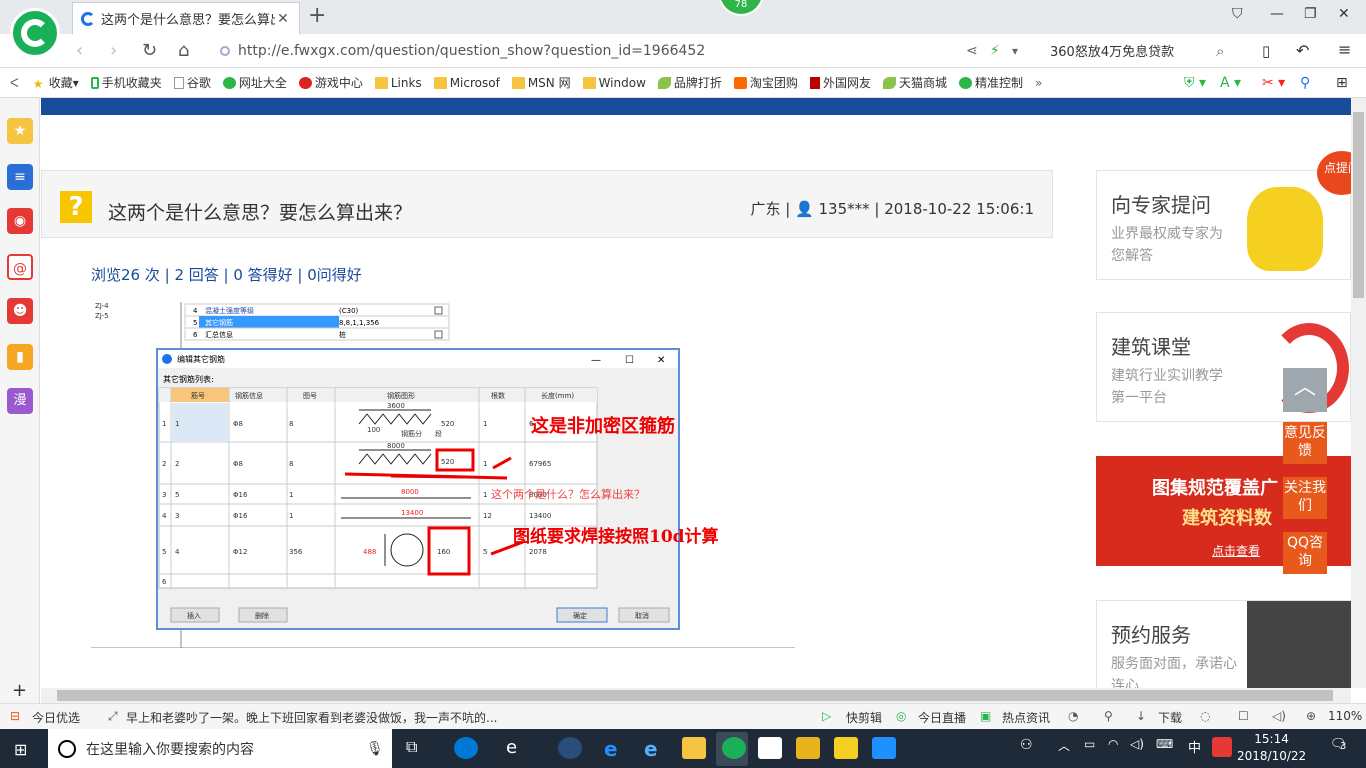 The width and height of the screenshot is (1366, 768). I want to click on vertical-scrollbar, so click(1358, 393).